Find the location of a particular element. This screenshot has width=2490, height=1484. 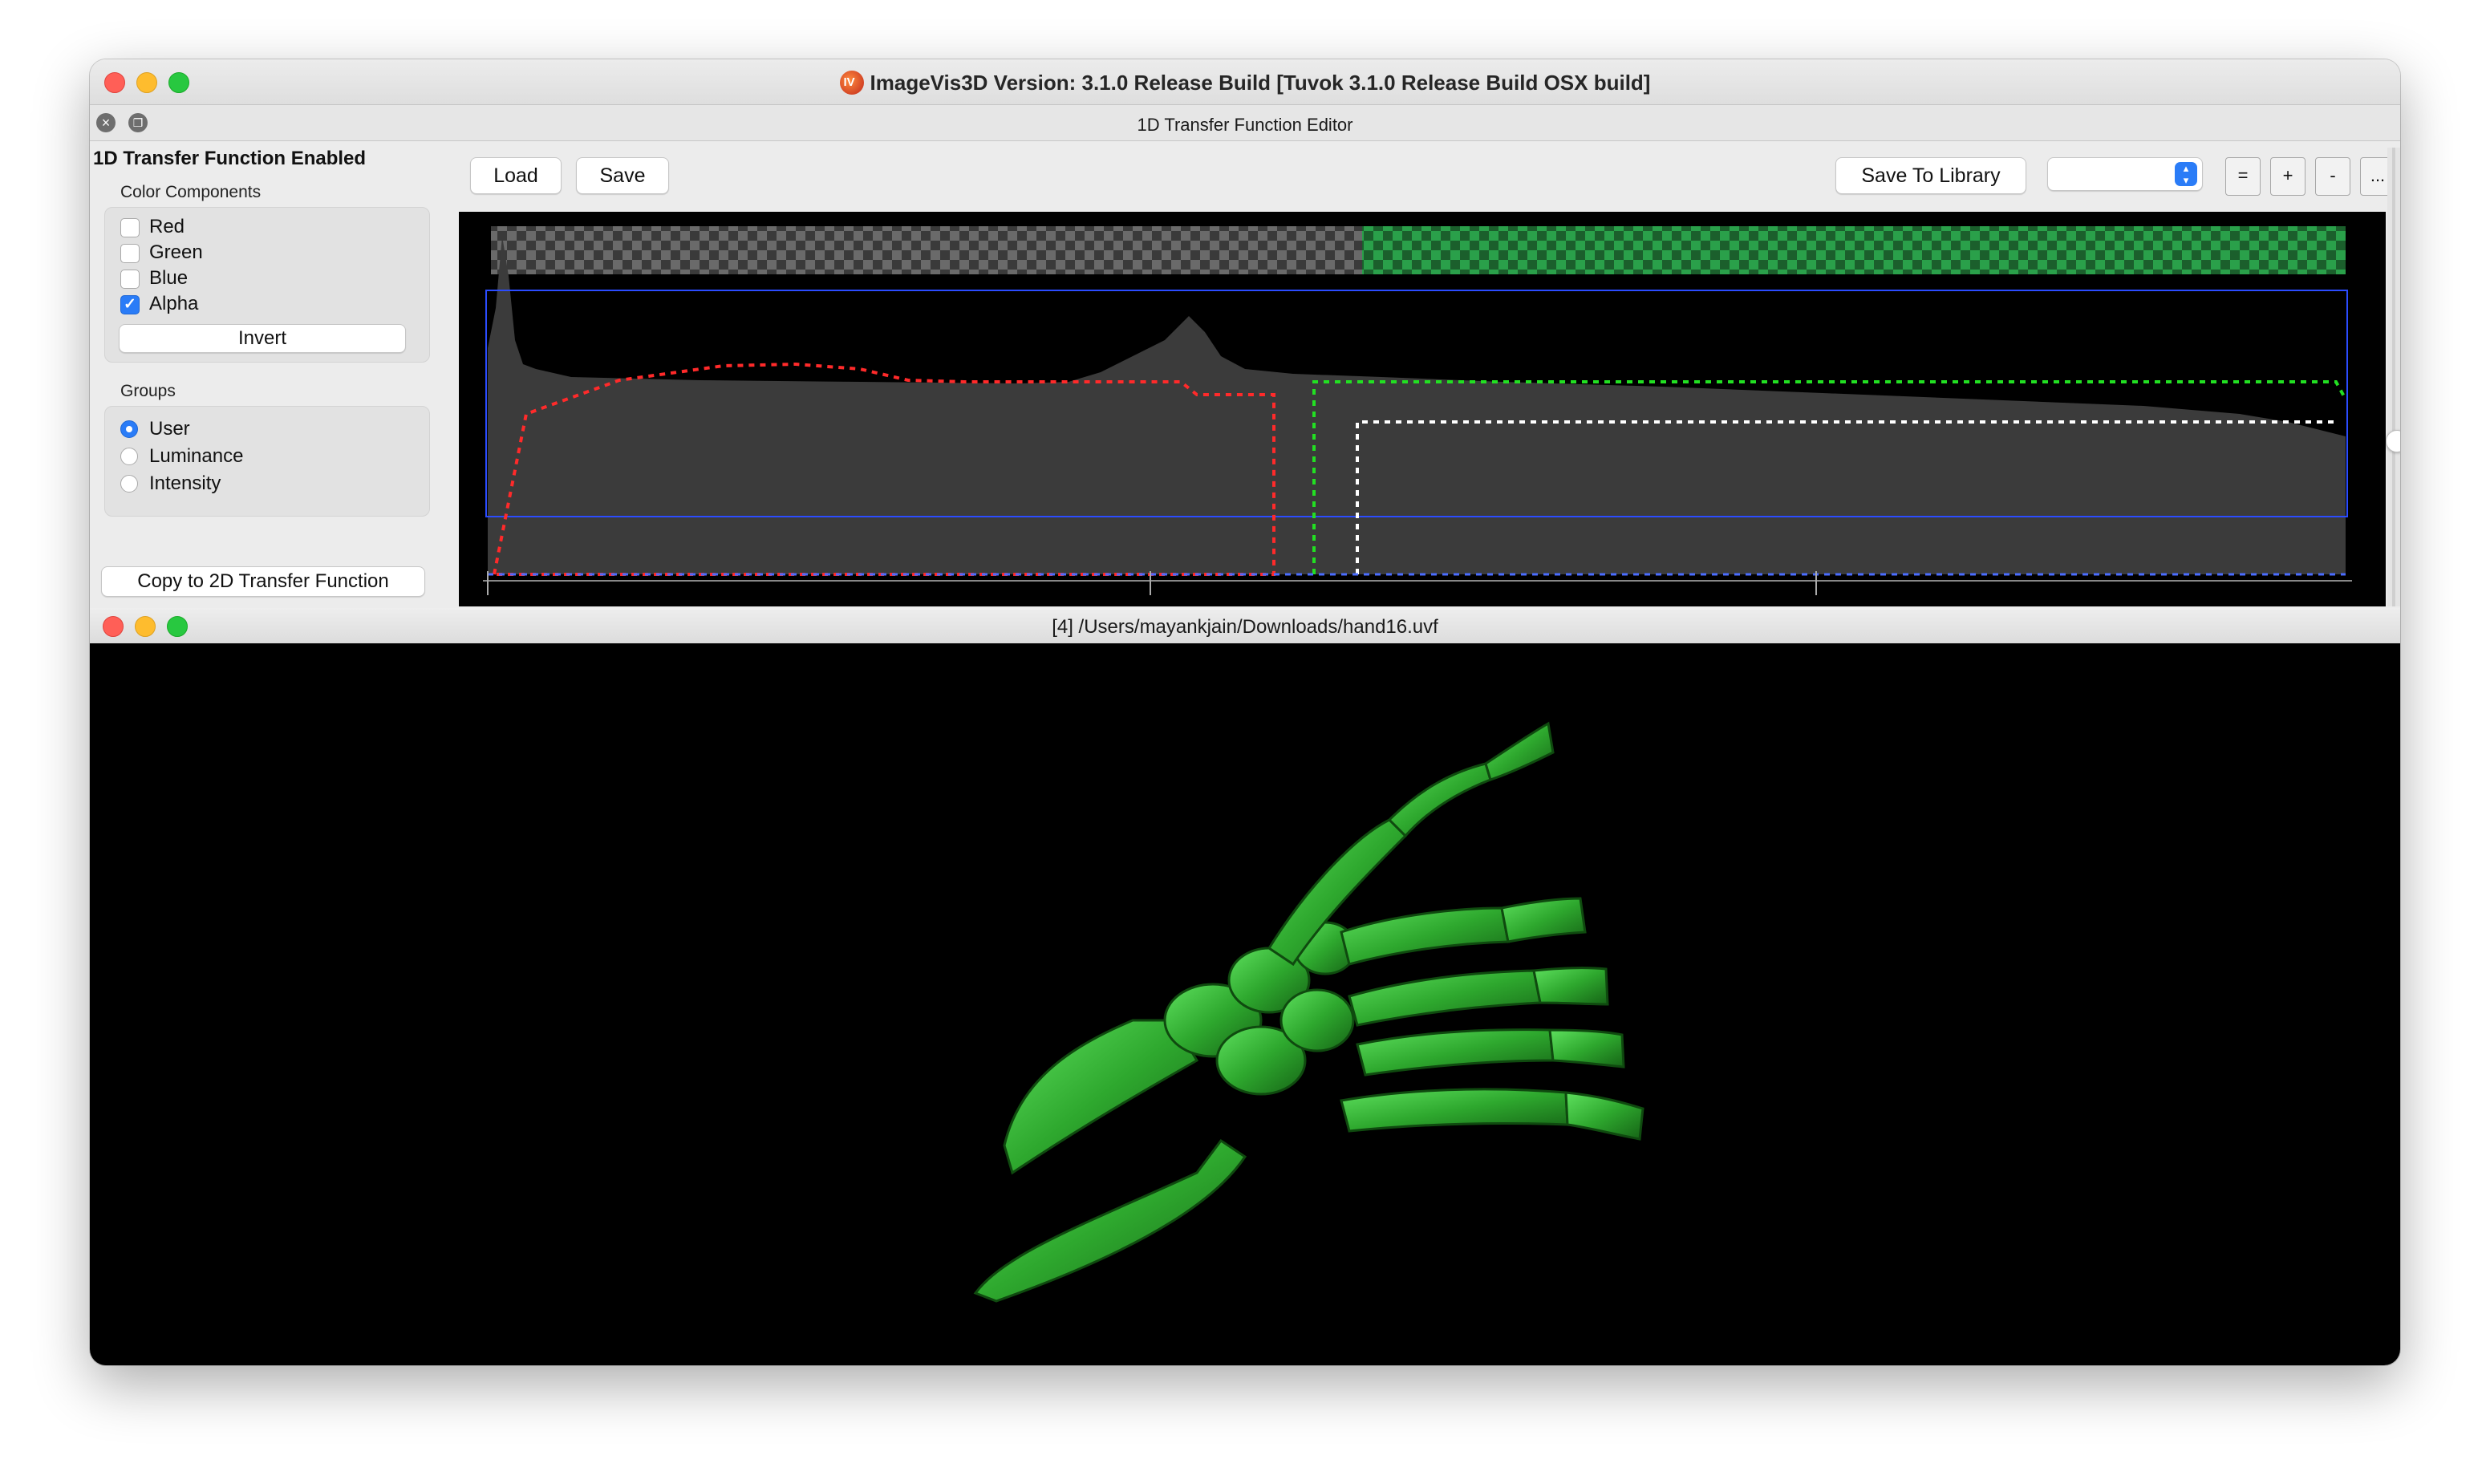

library-select: ▴ ▾ is located at coordinates (2125, 174).